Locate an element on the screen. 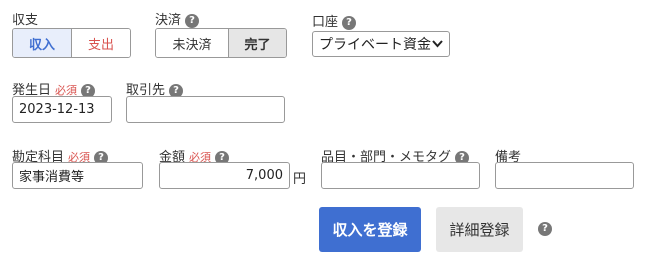 Image resolution: width=651 pixels, height=266 pixels. notes-input is located at coordinates (564, 175).